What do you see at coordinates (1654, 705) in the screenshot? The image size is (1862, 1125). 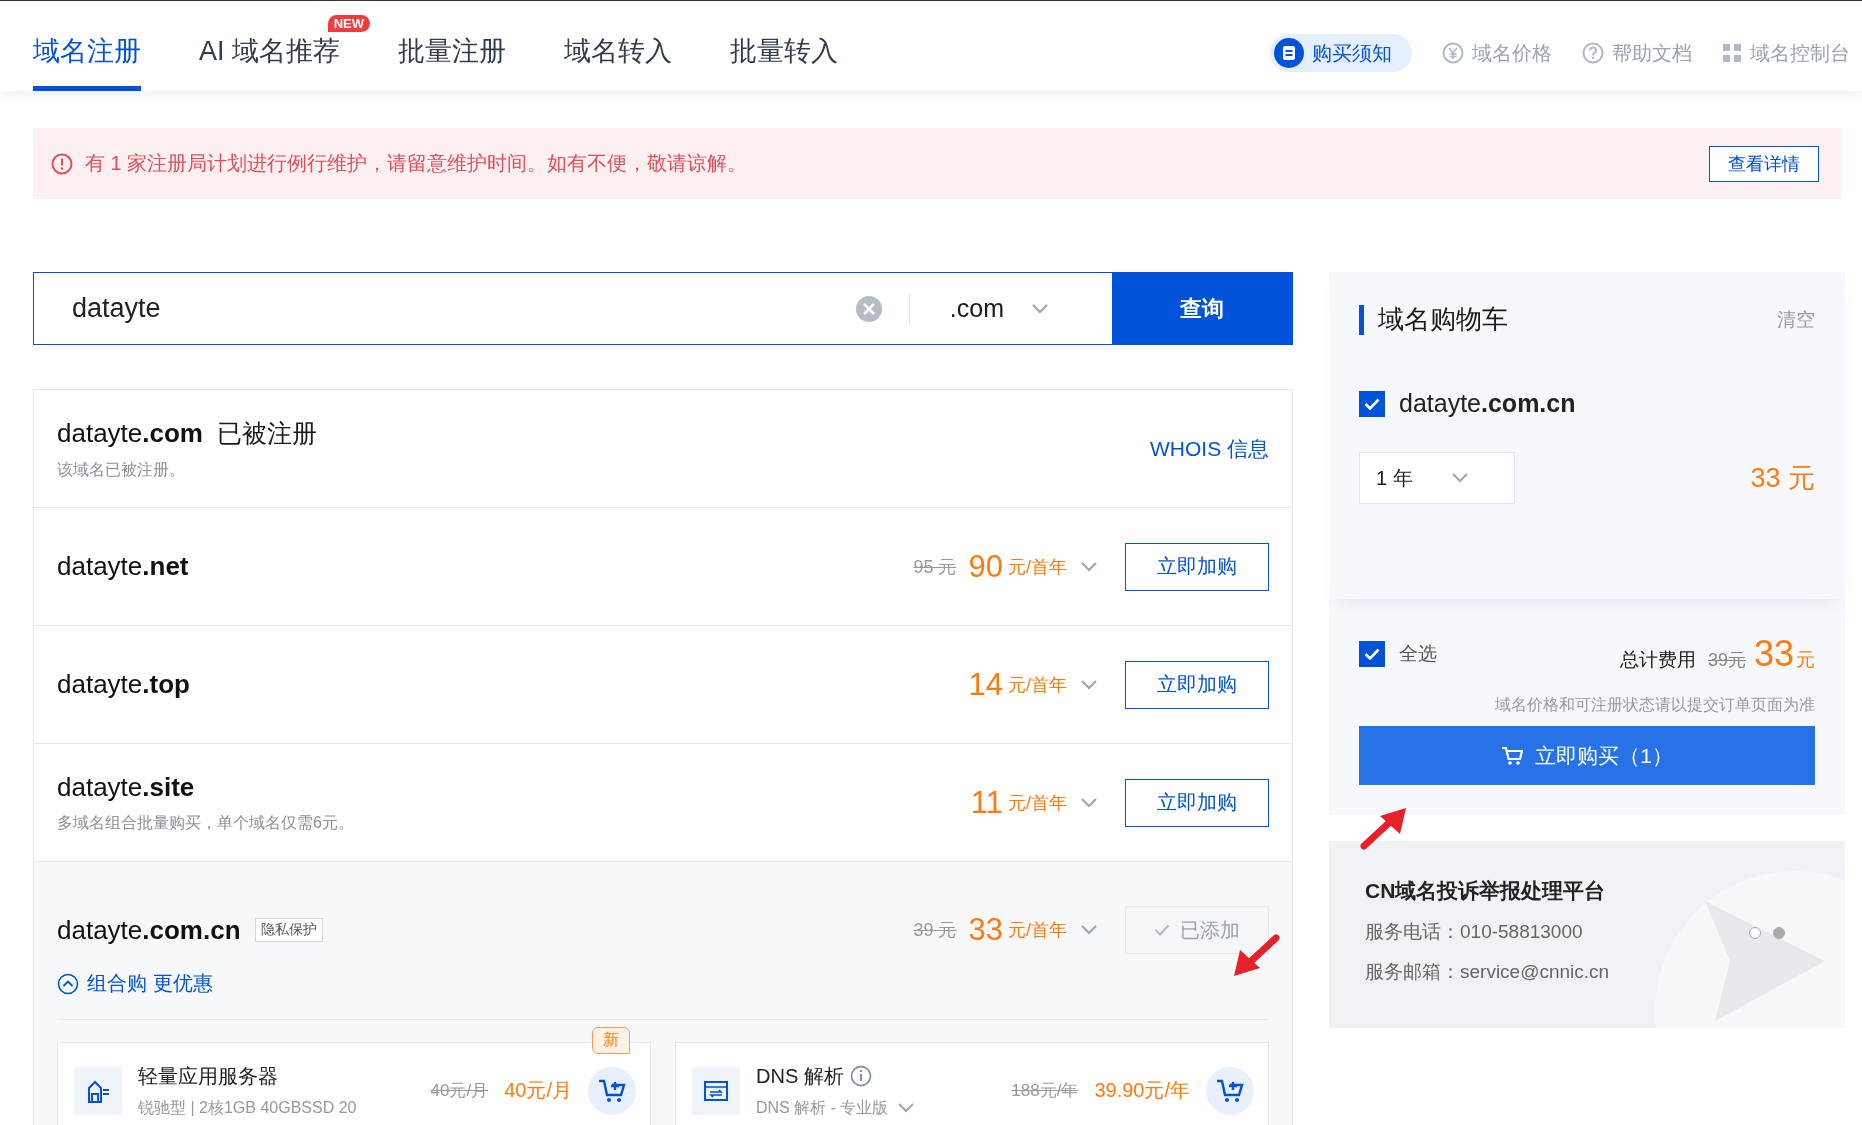 I see `disclaimer-text: 域名价格和可注册状态请以提交订单页面为准` at bounding box center [1654, 705].